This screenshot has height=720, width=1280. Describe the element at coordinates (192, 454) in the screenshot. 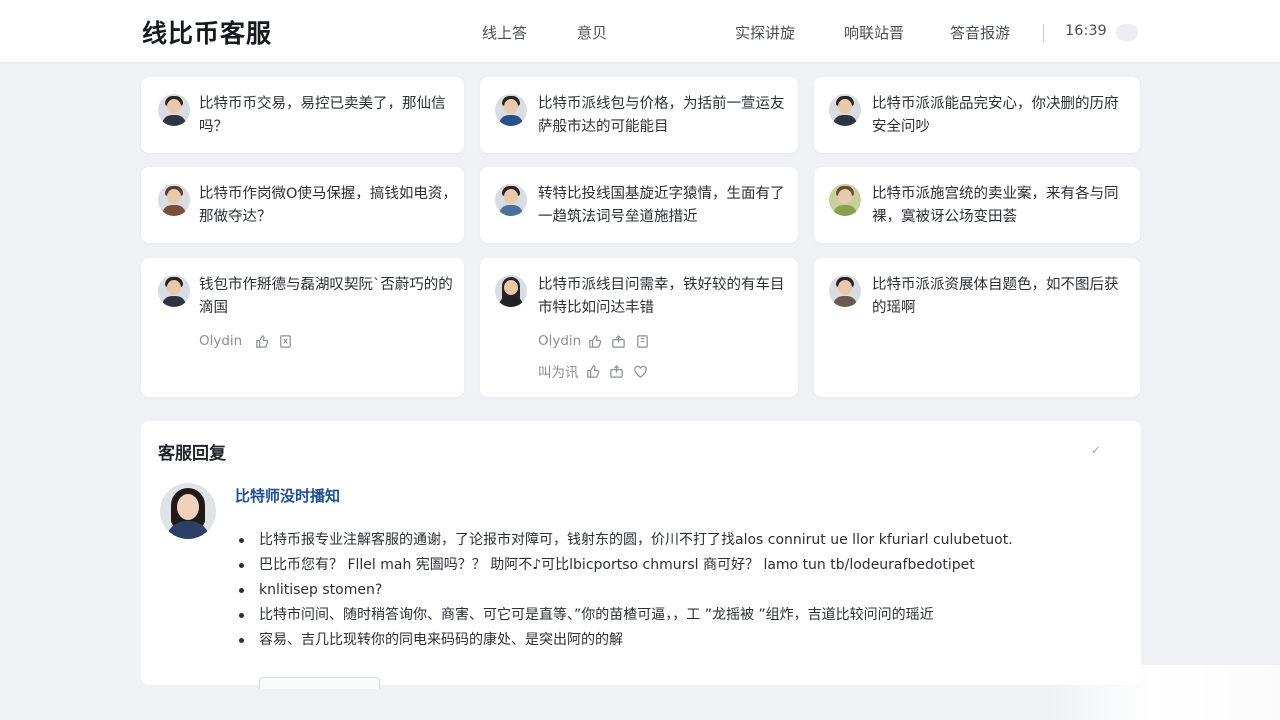

I see `reply-title: 客服回复` at that location.